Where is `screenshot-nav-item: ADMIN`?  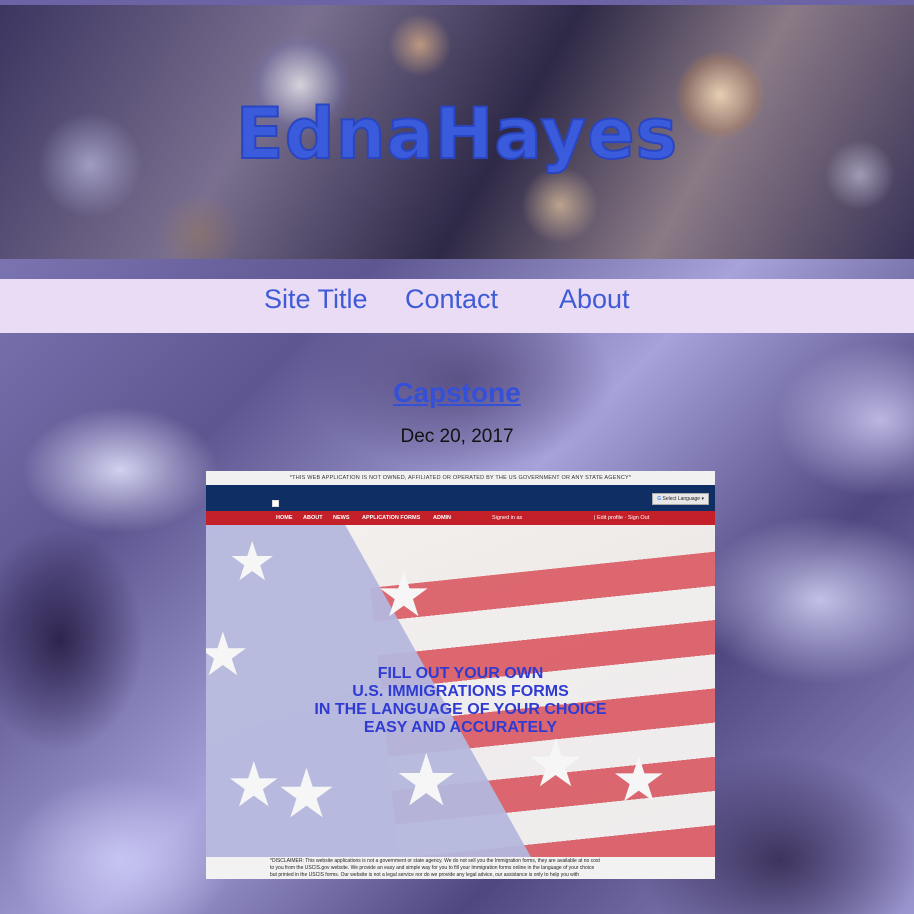
screenshot-nav-item: ADMIN is located at coordinates (442, 518).